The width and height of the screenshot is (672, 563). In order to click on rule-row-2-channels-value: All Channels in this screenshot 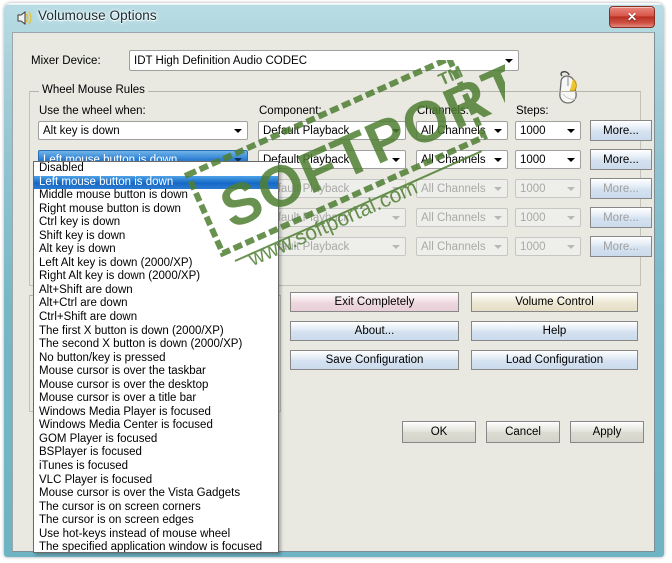, I will do `click(453, 160)`.